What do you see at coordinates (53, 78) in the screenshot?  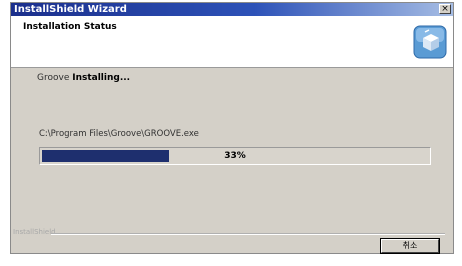 I see `product-name: Groove` at bounding box center [53, 78].